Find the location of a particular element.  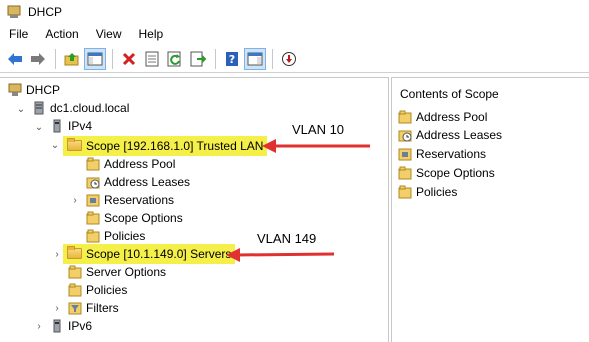

tree-item-scope-servers: Scope [10.1.149.0] Servers is located at coordinates (149, 254).